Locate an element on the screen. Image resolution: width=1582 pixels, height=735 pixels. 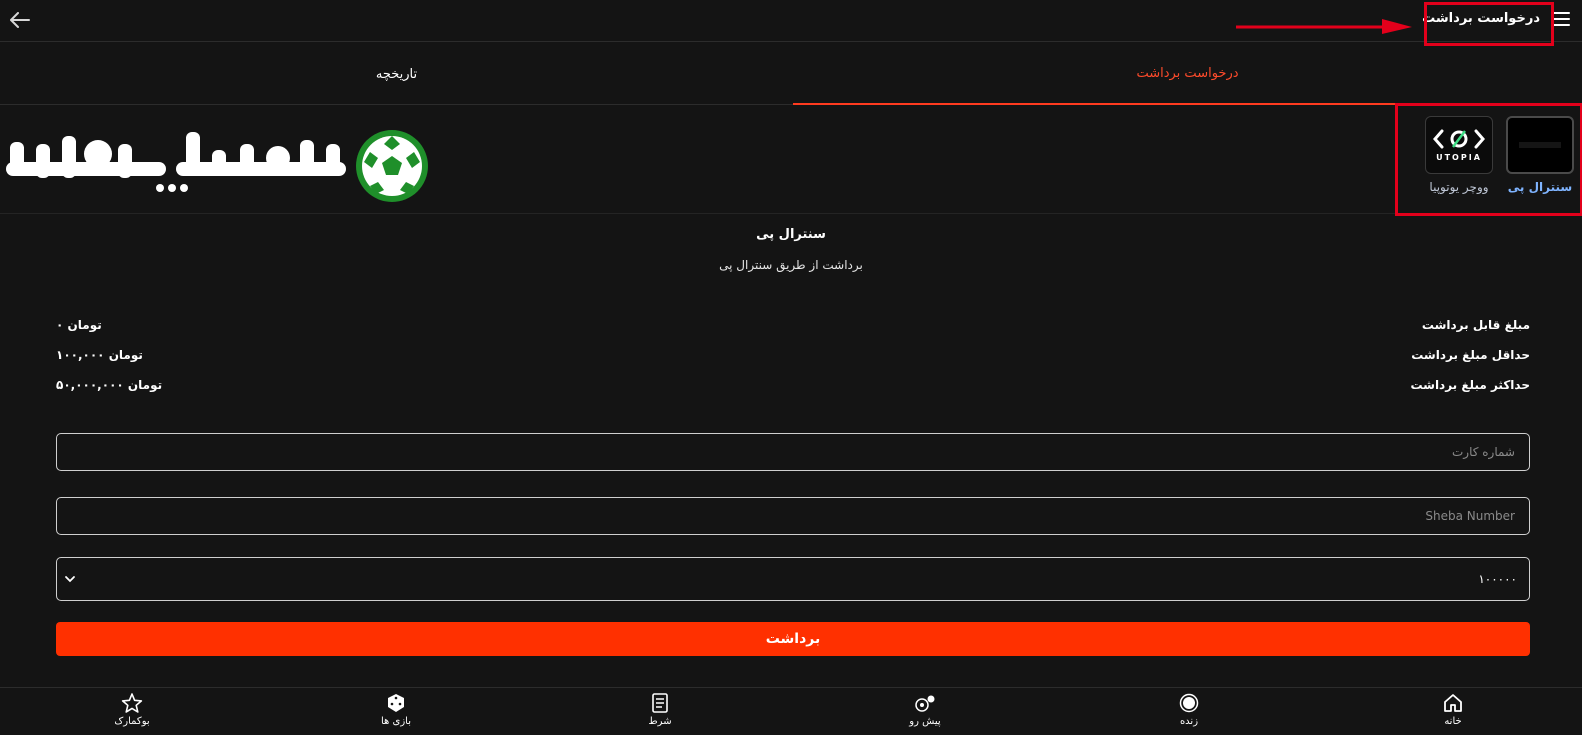
live-icon is located at coordinates (1189, 703).